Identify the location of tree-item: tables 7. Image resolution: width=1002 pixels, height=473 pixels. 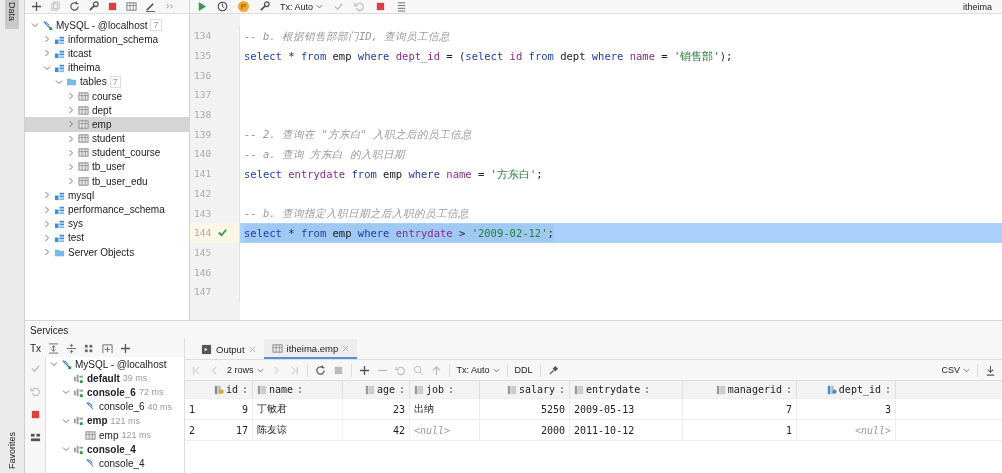
(107, 81).